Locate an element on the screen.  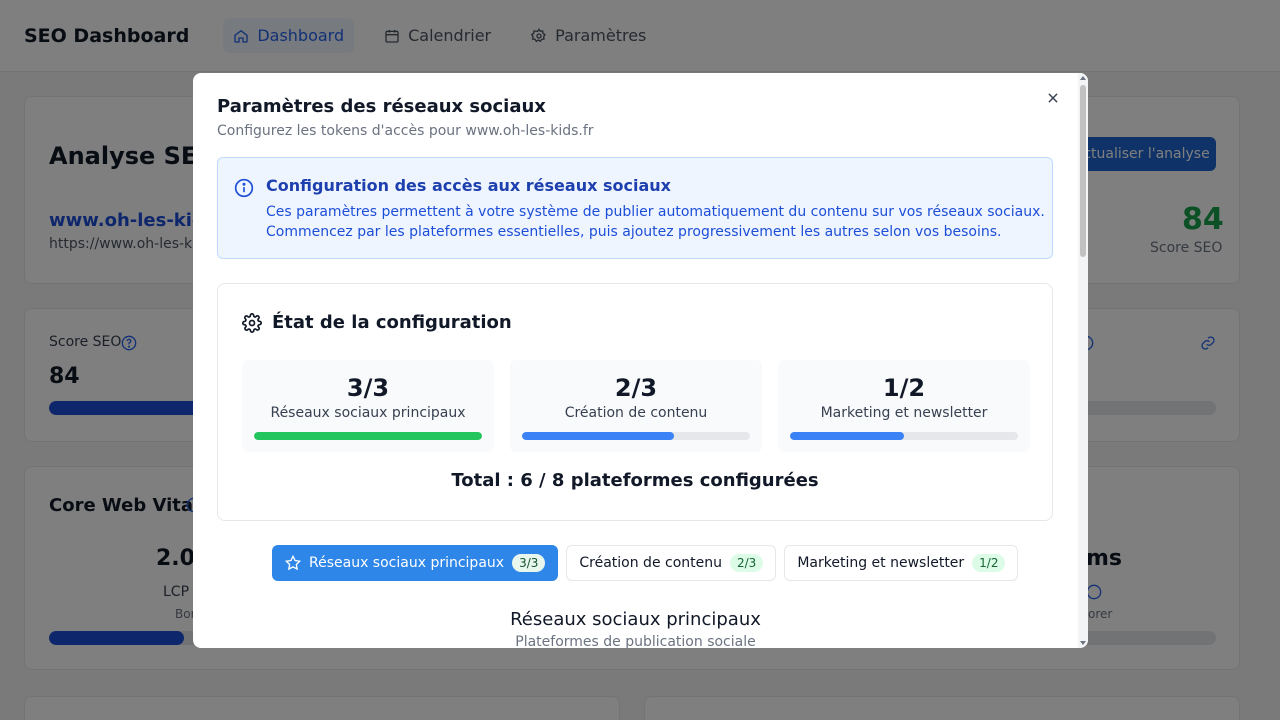
tab-badge: 2/3 is located at coordinates (747, 563).